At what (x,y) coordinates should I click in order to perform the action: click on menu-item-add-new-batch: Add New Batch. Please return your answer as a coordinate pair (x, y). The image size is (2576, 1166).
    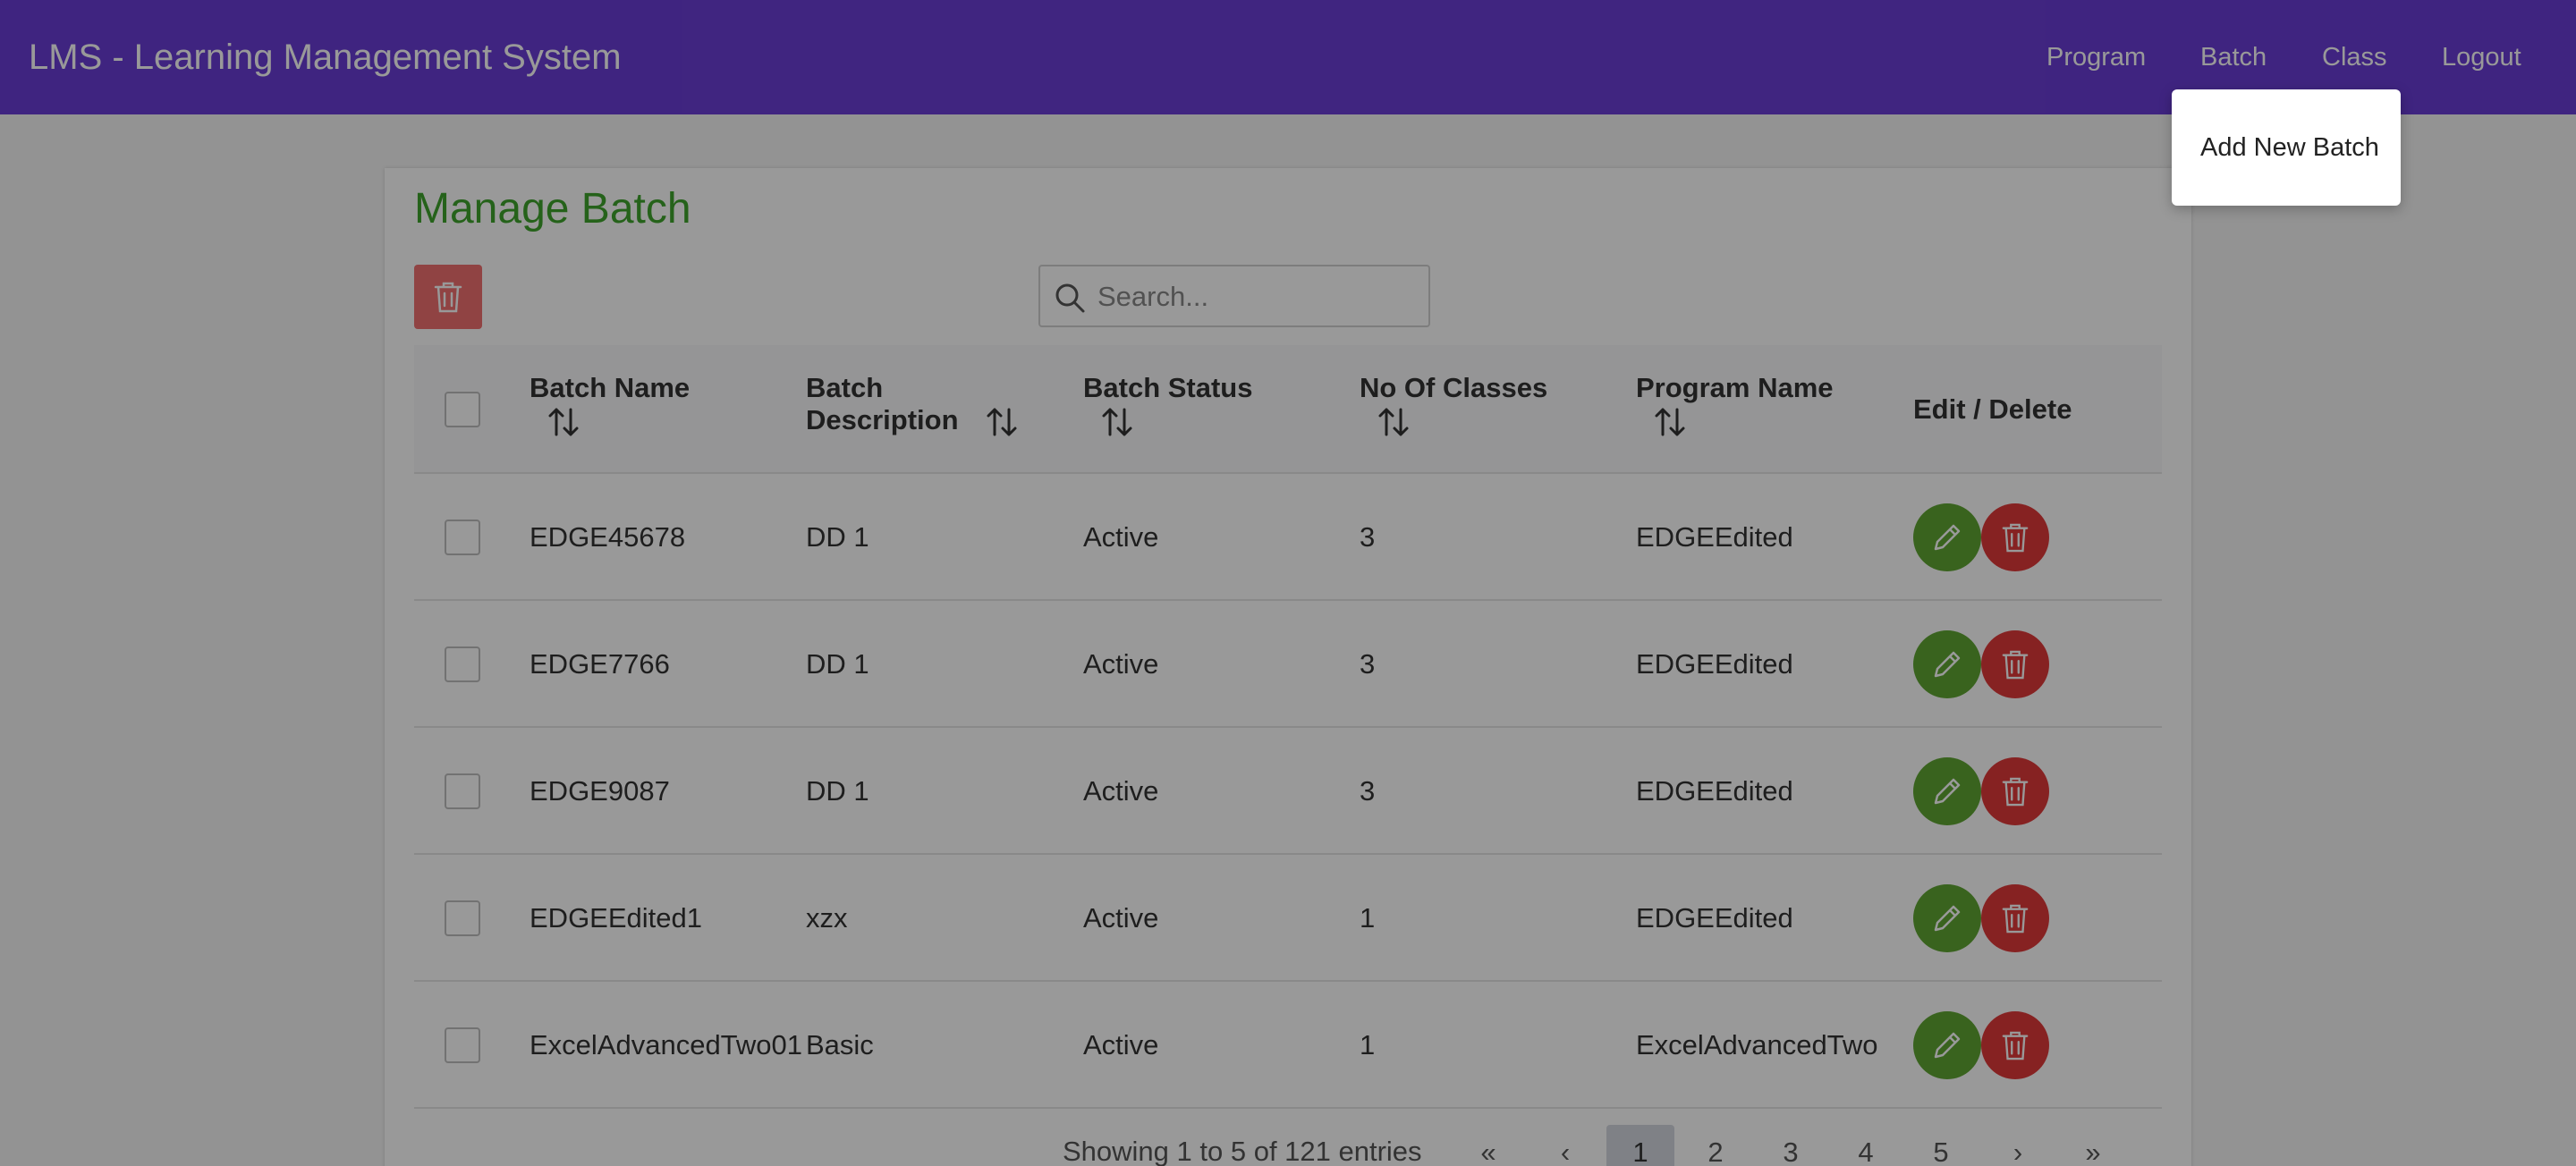
    Looking at the image, I should click on (2289, 147).